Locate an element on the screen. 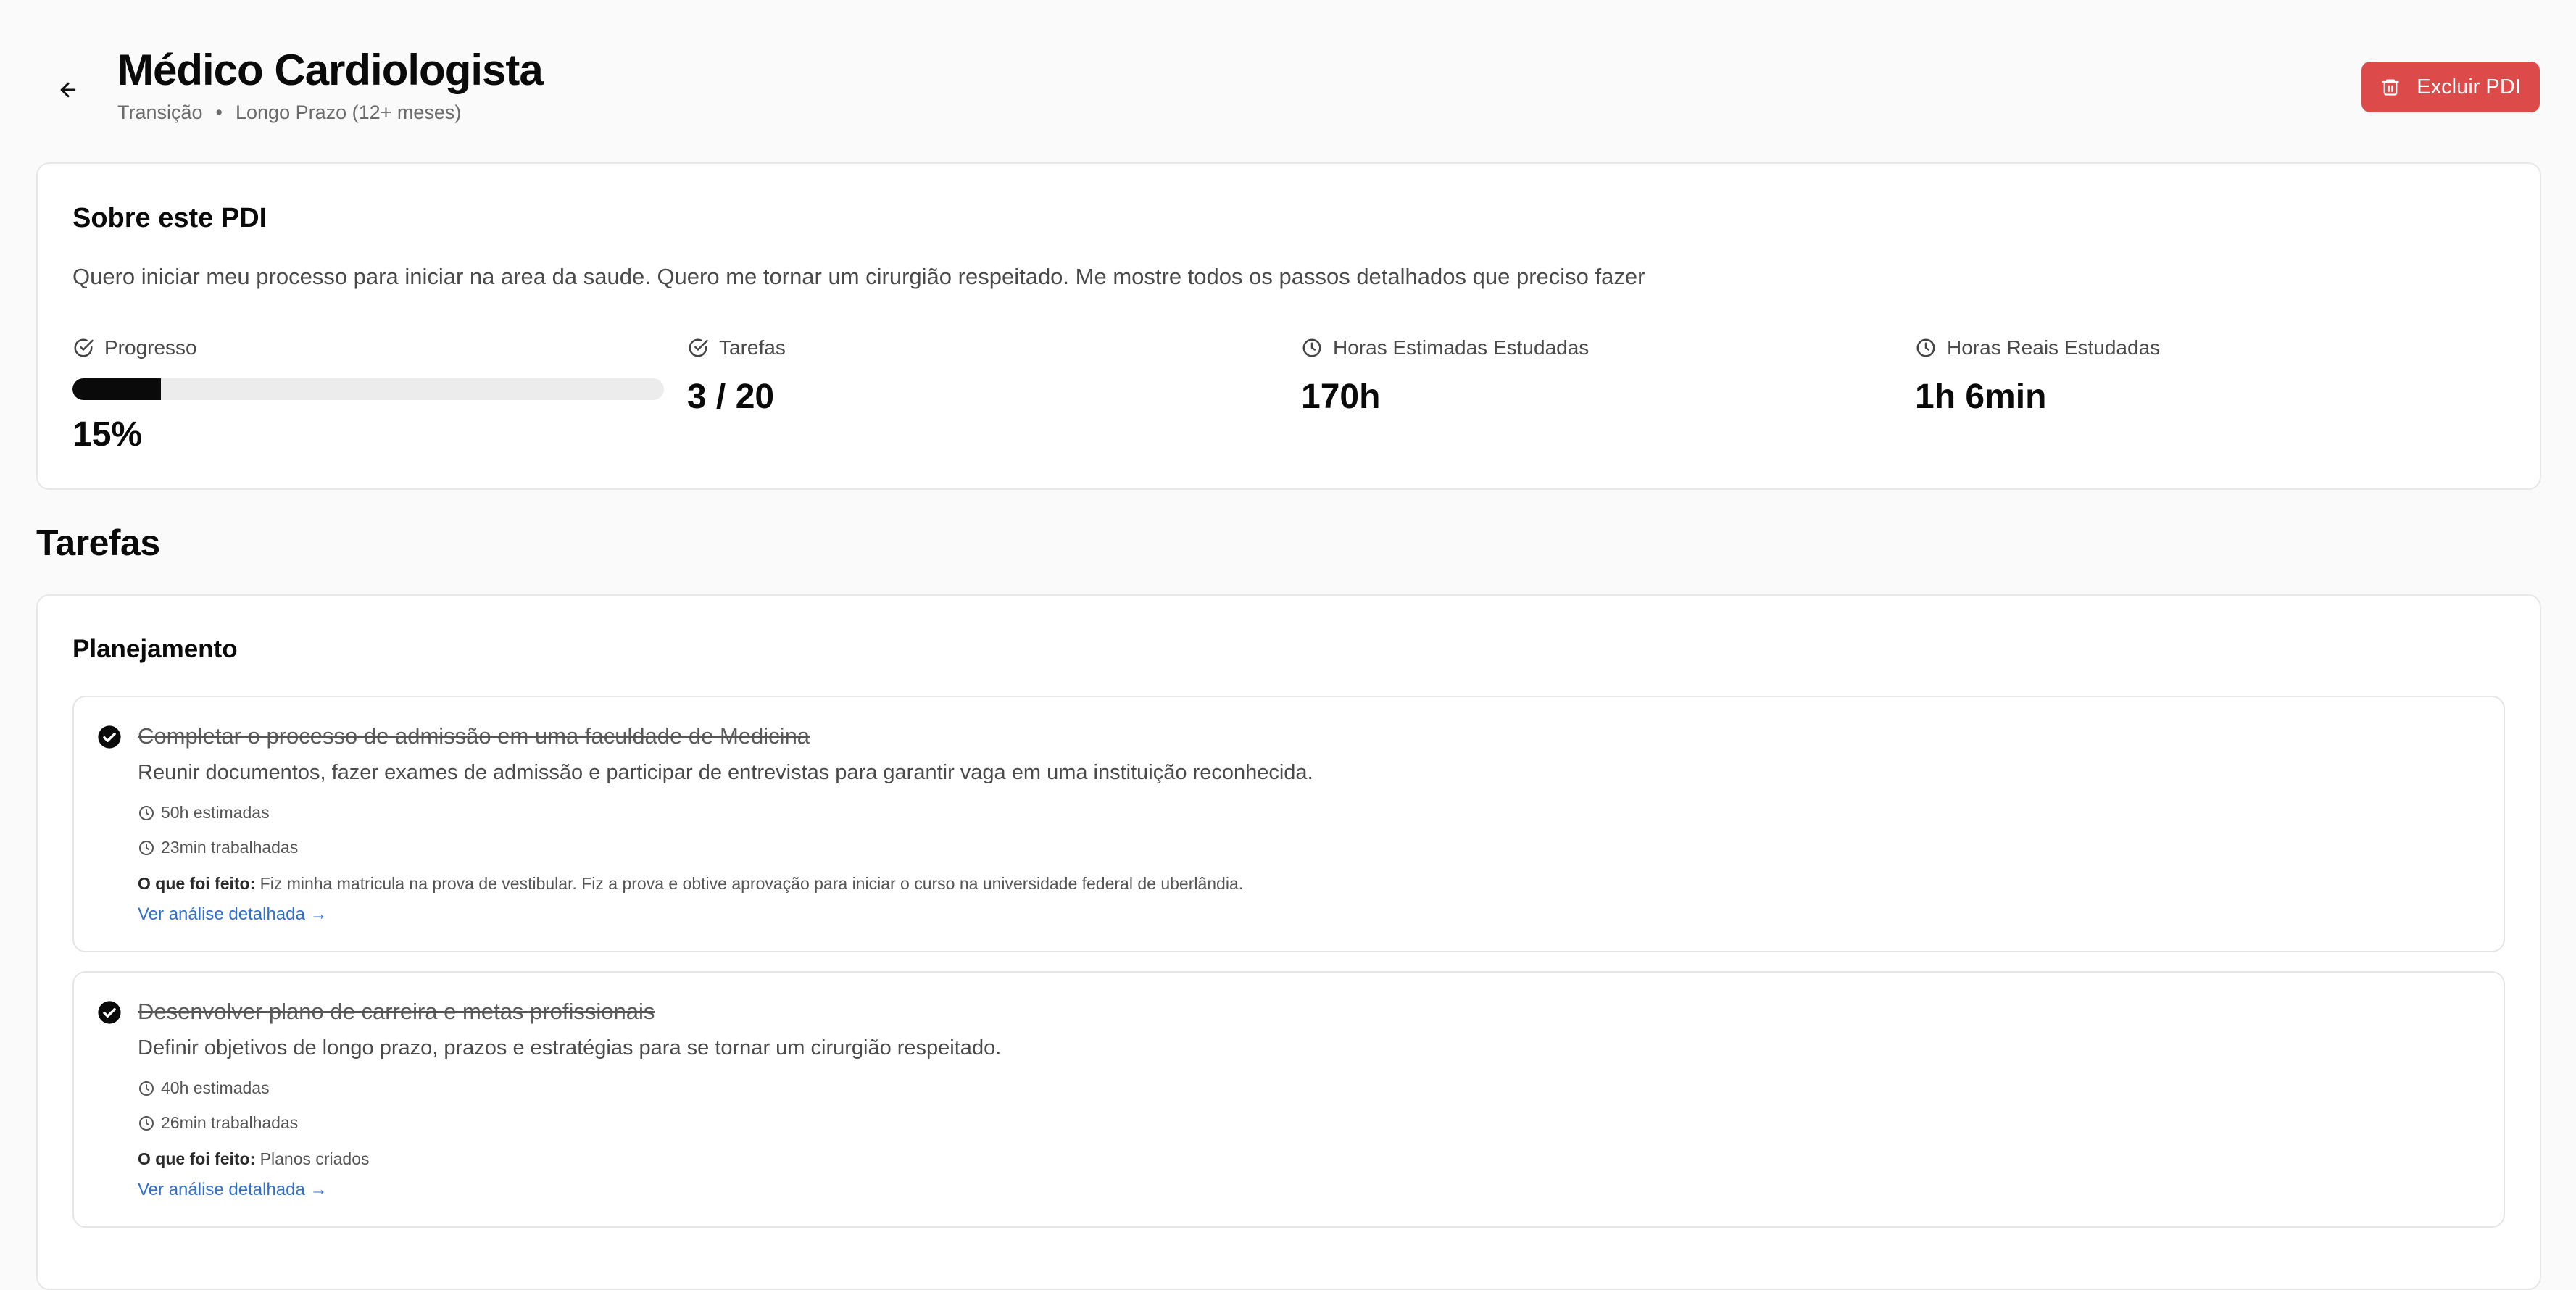 The image size is (2576, 1290). back-button is located at coordinates (68, 90).